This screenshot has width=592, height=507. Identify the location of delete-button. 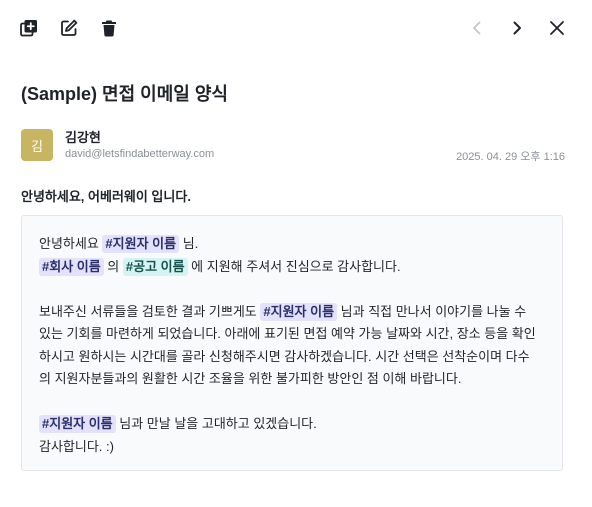
(109, 28).